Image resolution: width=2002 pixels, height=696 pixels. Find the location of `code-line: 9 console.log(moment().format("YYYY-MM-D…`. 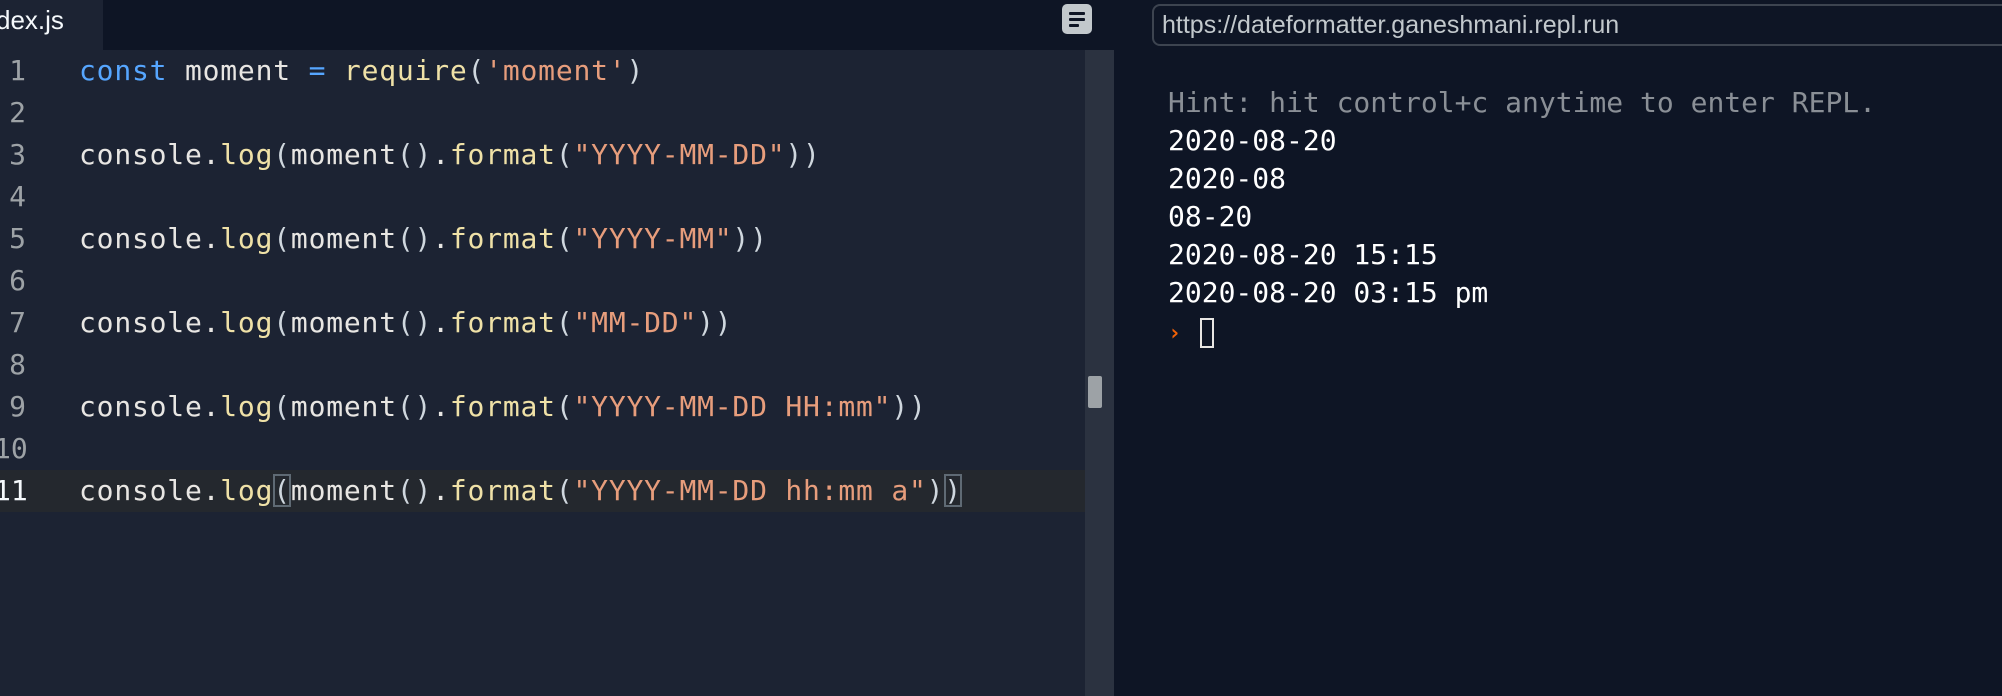

code-line: 9 console.log(moment().format("YYYY-MM-D… is located at coordinates (542, 407).